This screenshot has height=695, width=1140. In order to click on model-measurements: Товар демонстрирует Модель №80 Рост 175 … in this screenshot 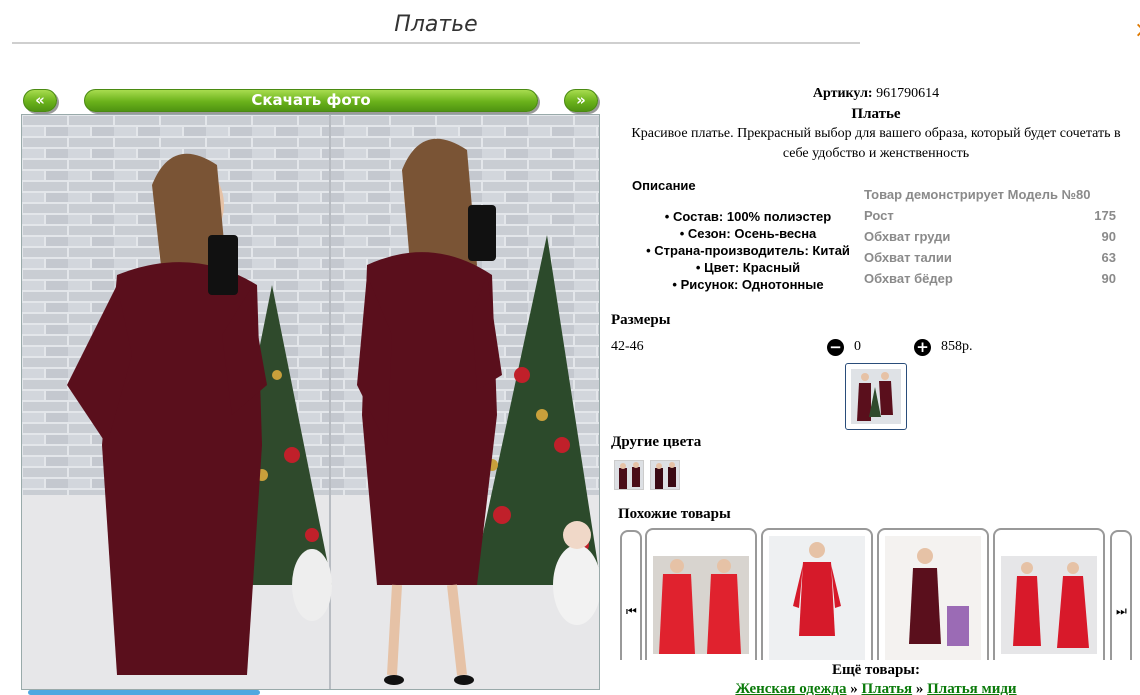, I will do `click(990, 236)`.